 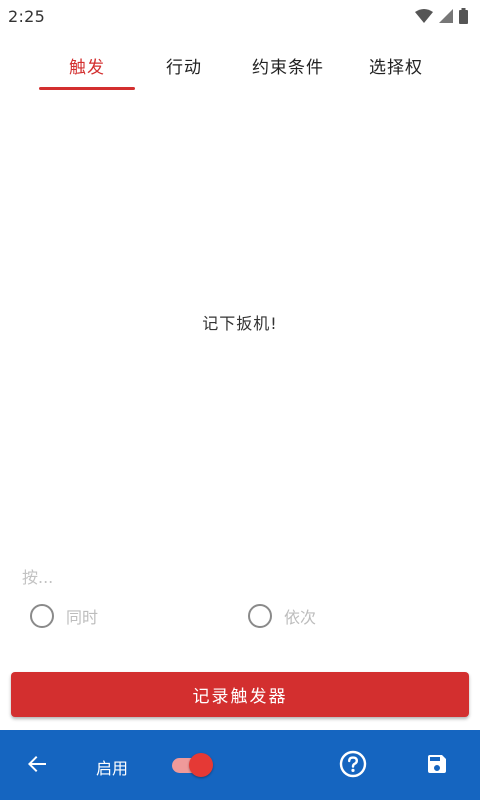 What do you see at coordinates (184, 65) in the screenshot?
I see `tab-action: 行动` at bounding box center [184, 65].